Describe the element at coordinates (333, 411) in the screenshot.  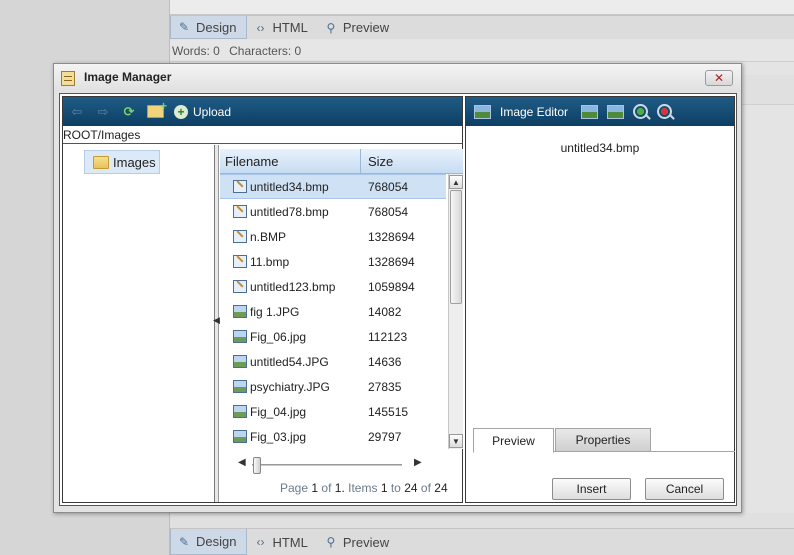
I see `table-row: Fig_04.jpg 145515` at that location.